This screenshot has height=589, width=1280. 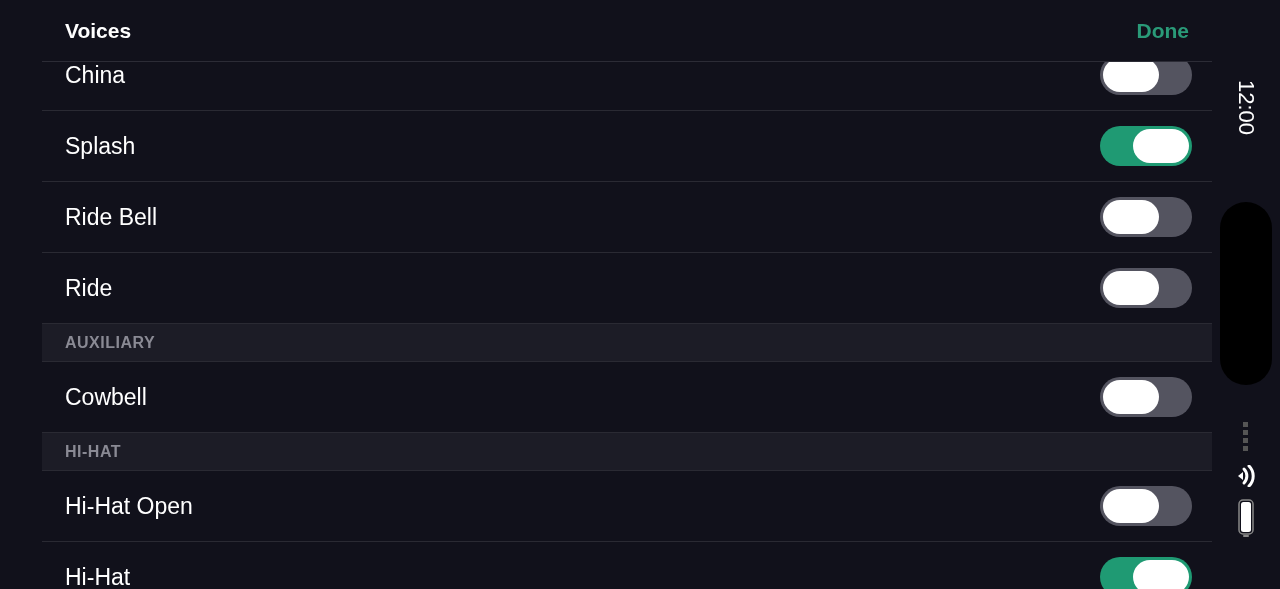 What do you see at coordinates (100, 146) in the screenshot?
I see `voice-label: Splash` at bounding box center [100, 146].